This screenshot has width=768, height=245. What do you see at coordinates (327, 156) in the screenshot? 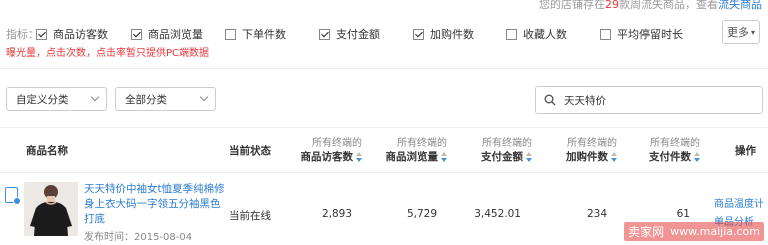
I see `header-main: 商品访客数` at bounding box center [327, 156].